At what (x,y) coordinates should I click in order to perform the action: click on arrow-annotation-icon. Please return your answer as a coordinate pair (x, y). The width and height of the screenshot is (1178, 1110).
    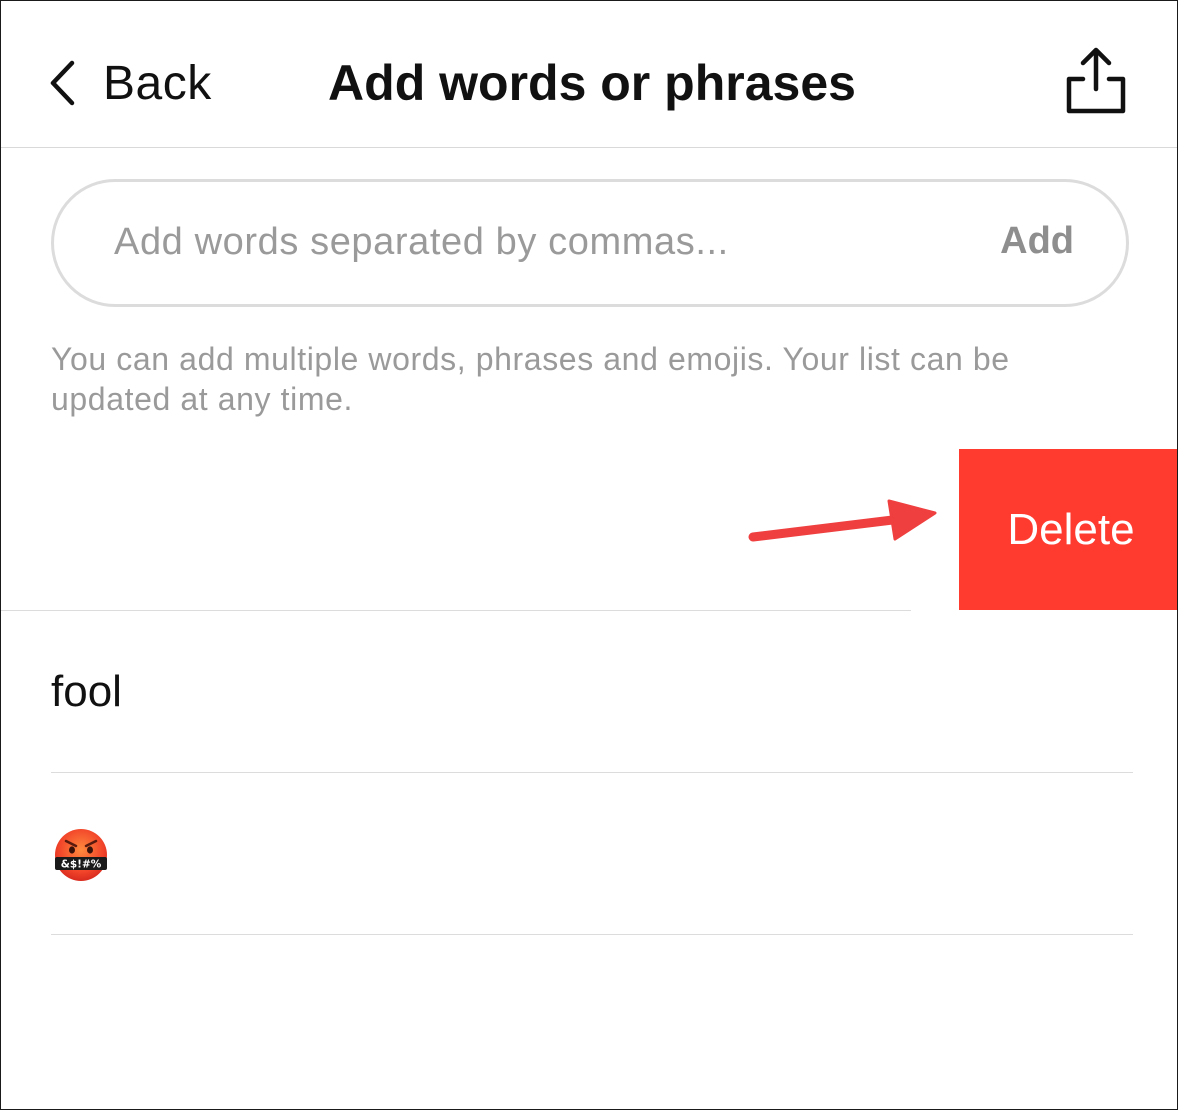
    Looking at the image, I should click on (842, 520).